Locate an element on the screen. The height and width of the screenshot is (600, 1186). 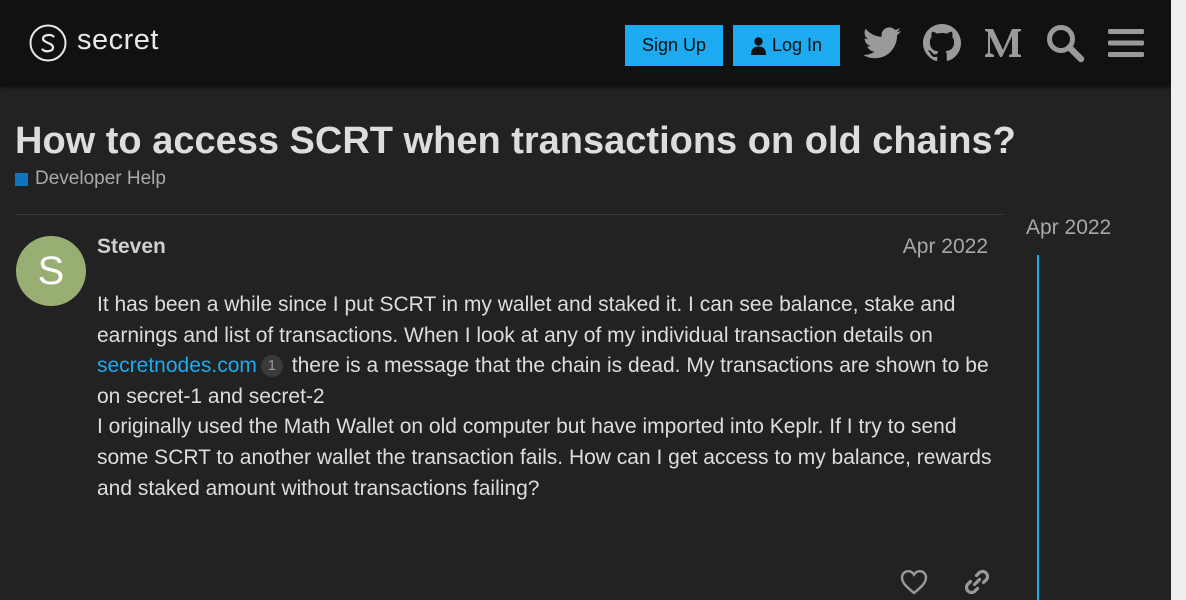
category-badge: Developer Help is located at coordinates (90, 179).